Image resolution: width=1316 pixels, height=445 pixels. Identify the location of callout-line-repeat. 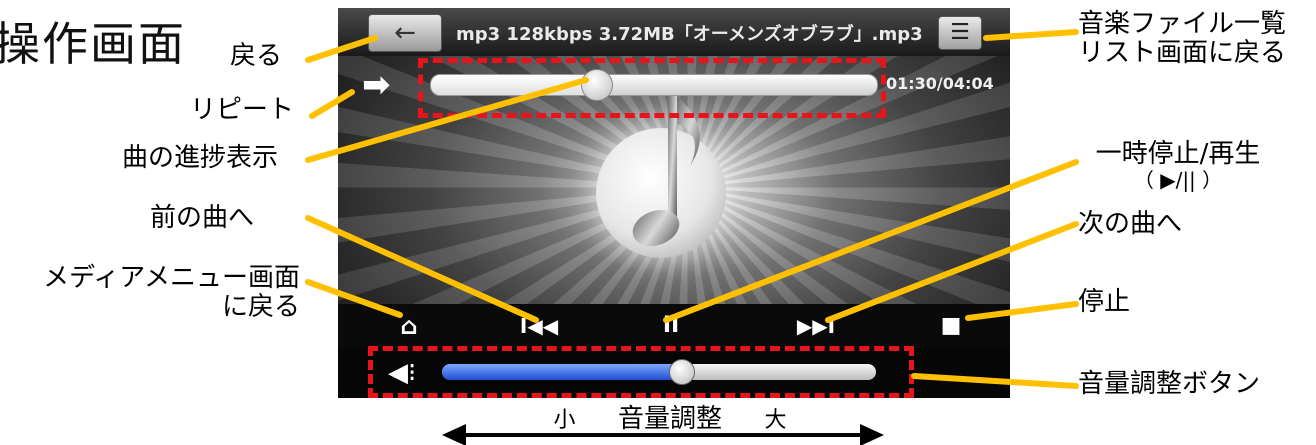
(332, 104).